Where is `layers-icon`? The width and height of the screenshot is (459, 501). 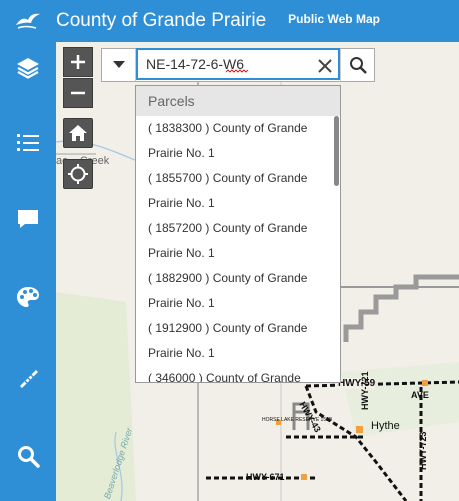
layers-icon is located at coordinates (28, 68).